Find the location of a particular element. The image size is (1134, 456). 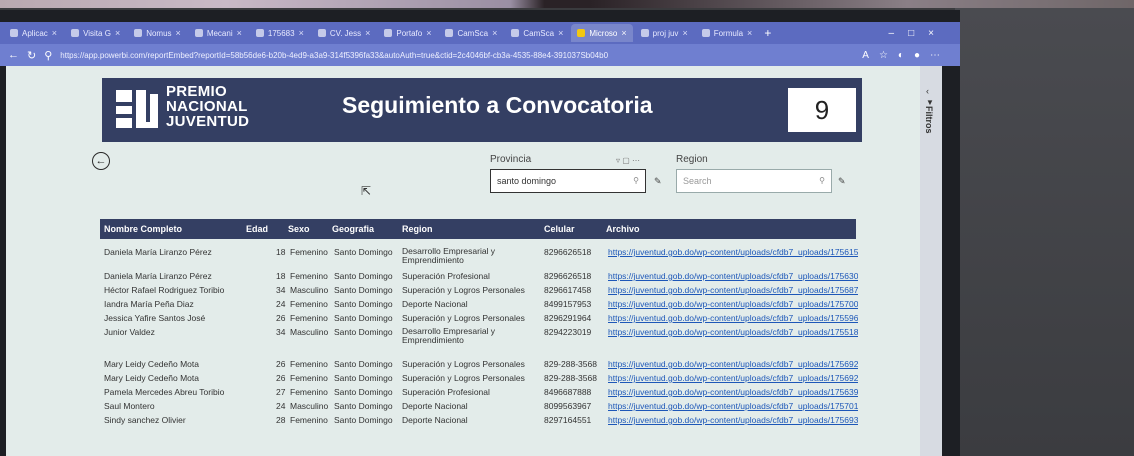

new-tab-icon: + is located at coordinates (767, 33).